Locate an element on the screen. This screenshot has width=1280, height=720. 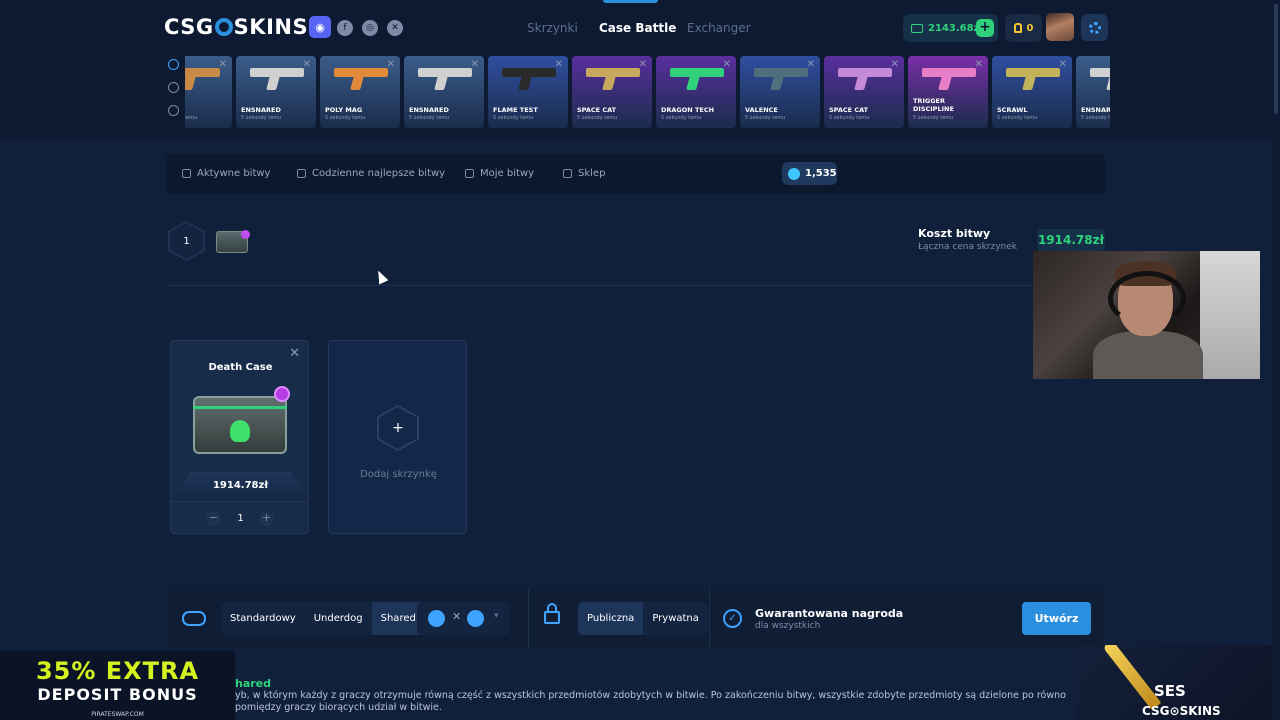
nav-case-battle: Case Battle is located at coordinates (637, 28).